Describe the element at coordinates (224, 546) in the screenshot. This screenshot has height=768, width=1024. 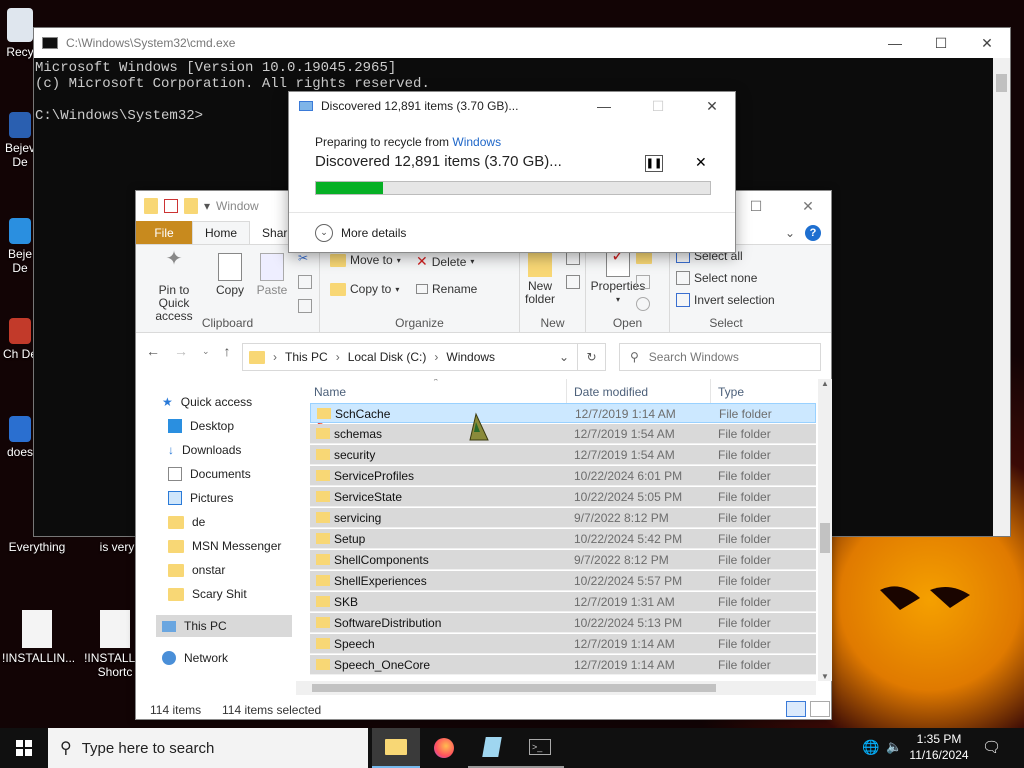
I see `nav-msn-messenger: MSN Messenger` at that location.